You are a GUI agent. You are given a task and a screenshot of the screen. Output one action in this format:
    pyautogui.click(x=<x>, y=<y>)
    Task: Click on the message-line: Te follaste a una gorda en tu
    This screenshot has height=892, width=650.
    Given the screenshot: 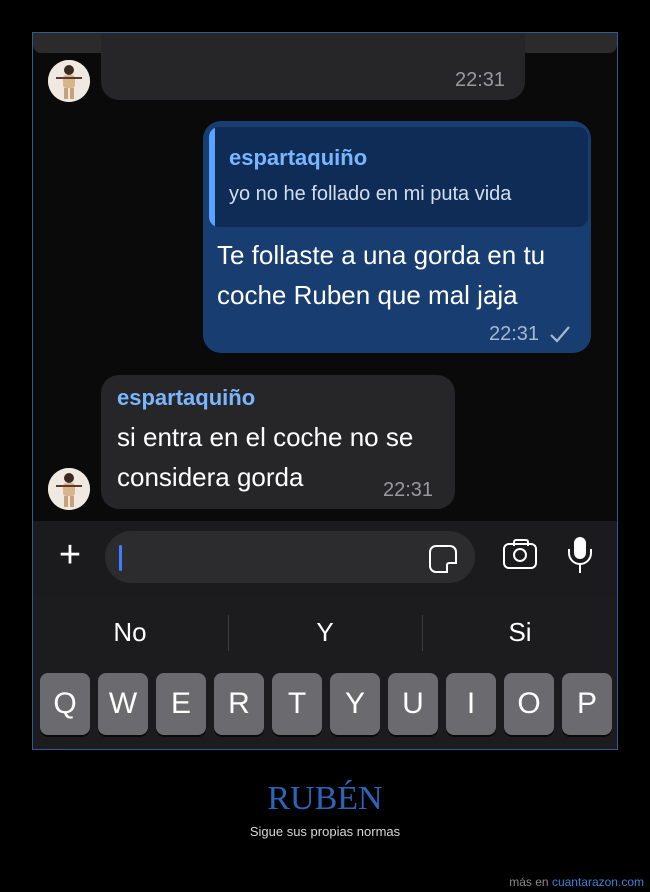 What is the action you would take?
    pyautogui.click(x=381, y=255)
    